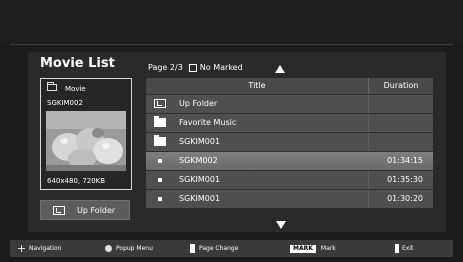 Image resolution: width=463 pixels, height=262 pixels. I want to click on preview-box: Movie SGKIM002 640x480, 720KB, so click(86, 134).